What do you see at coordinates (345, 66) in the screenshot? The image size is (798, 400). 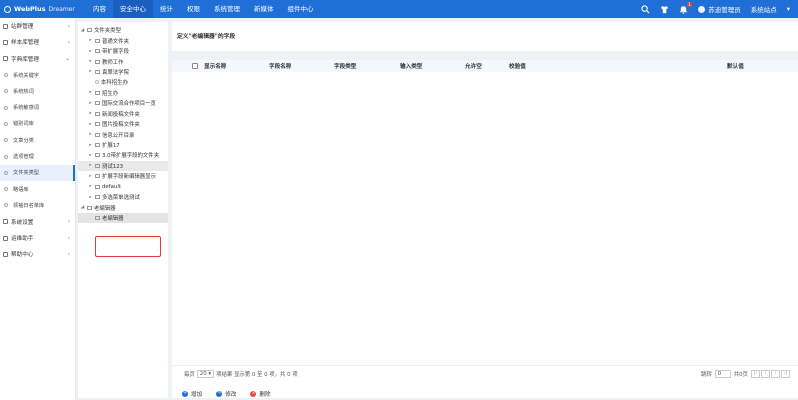 I see `column-header-2: 字段类型` at bounding box center [345, 66].